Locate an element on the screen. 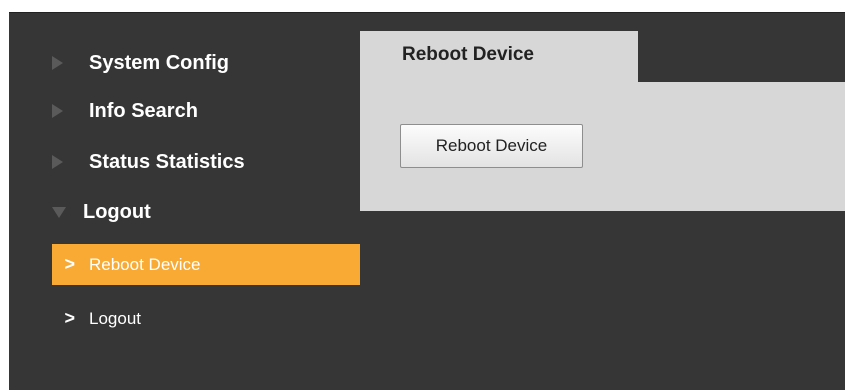  tab-label: Reboot Device is located at coordinates (468, 54).